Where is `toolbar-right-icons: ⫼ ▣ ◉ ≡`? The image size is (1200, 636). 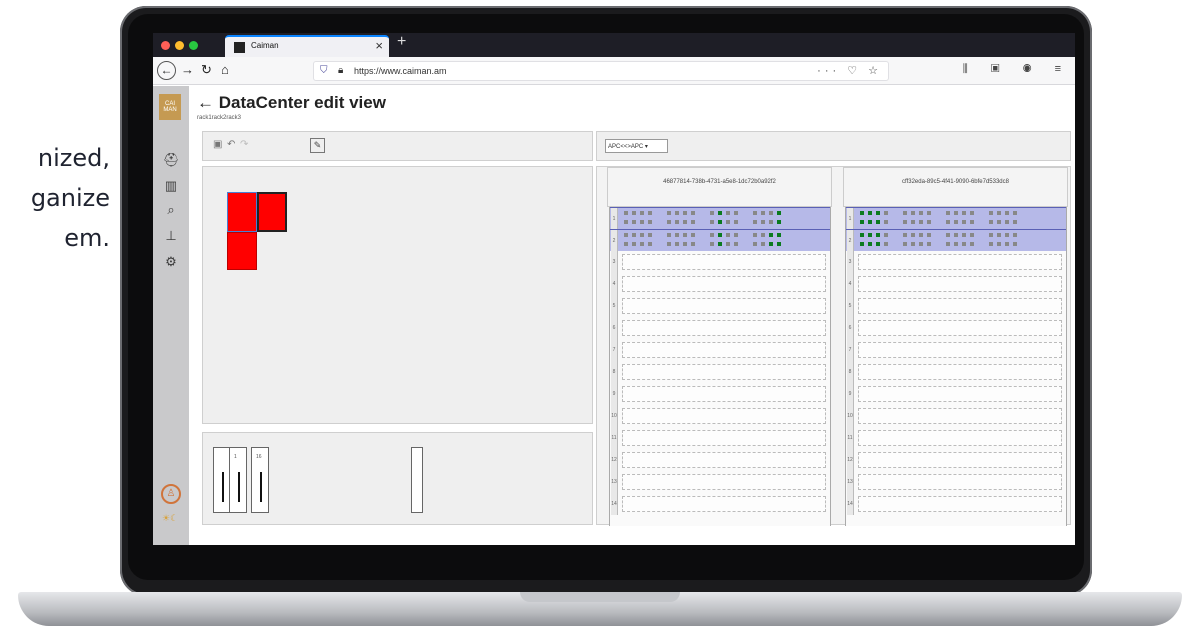 toolbar-right-icons: ⫼ ▣ ◉ ≡ is located at coordinates (1017, 69).